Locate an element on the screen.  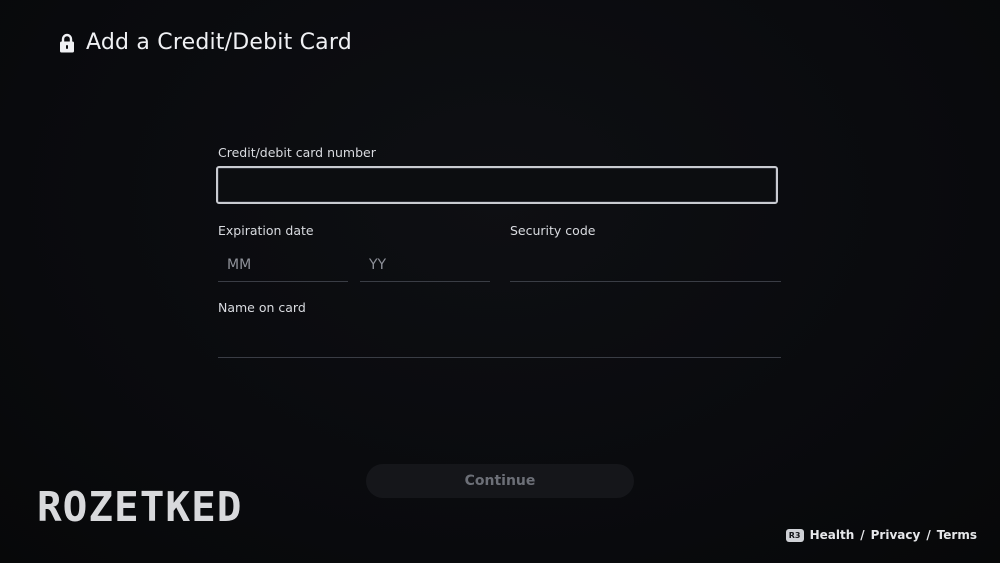
health-link: Health is located at coordinates (832, 535).